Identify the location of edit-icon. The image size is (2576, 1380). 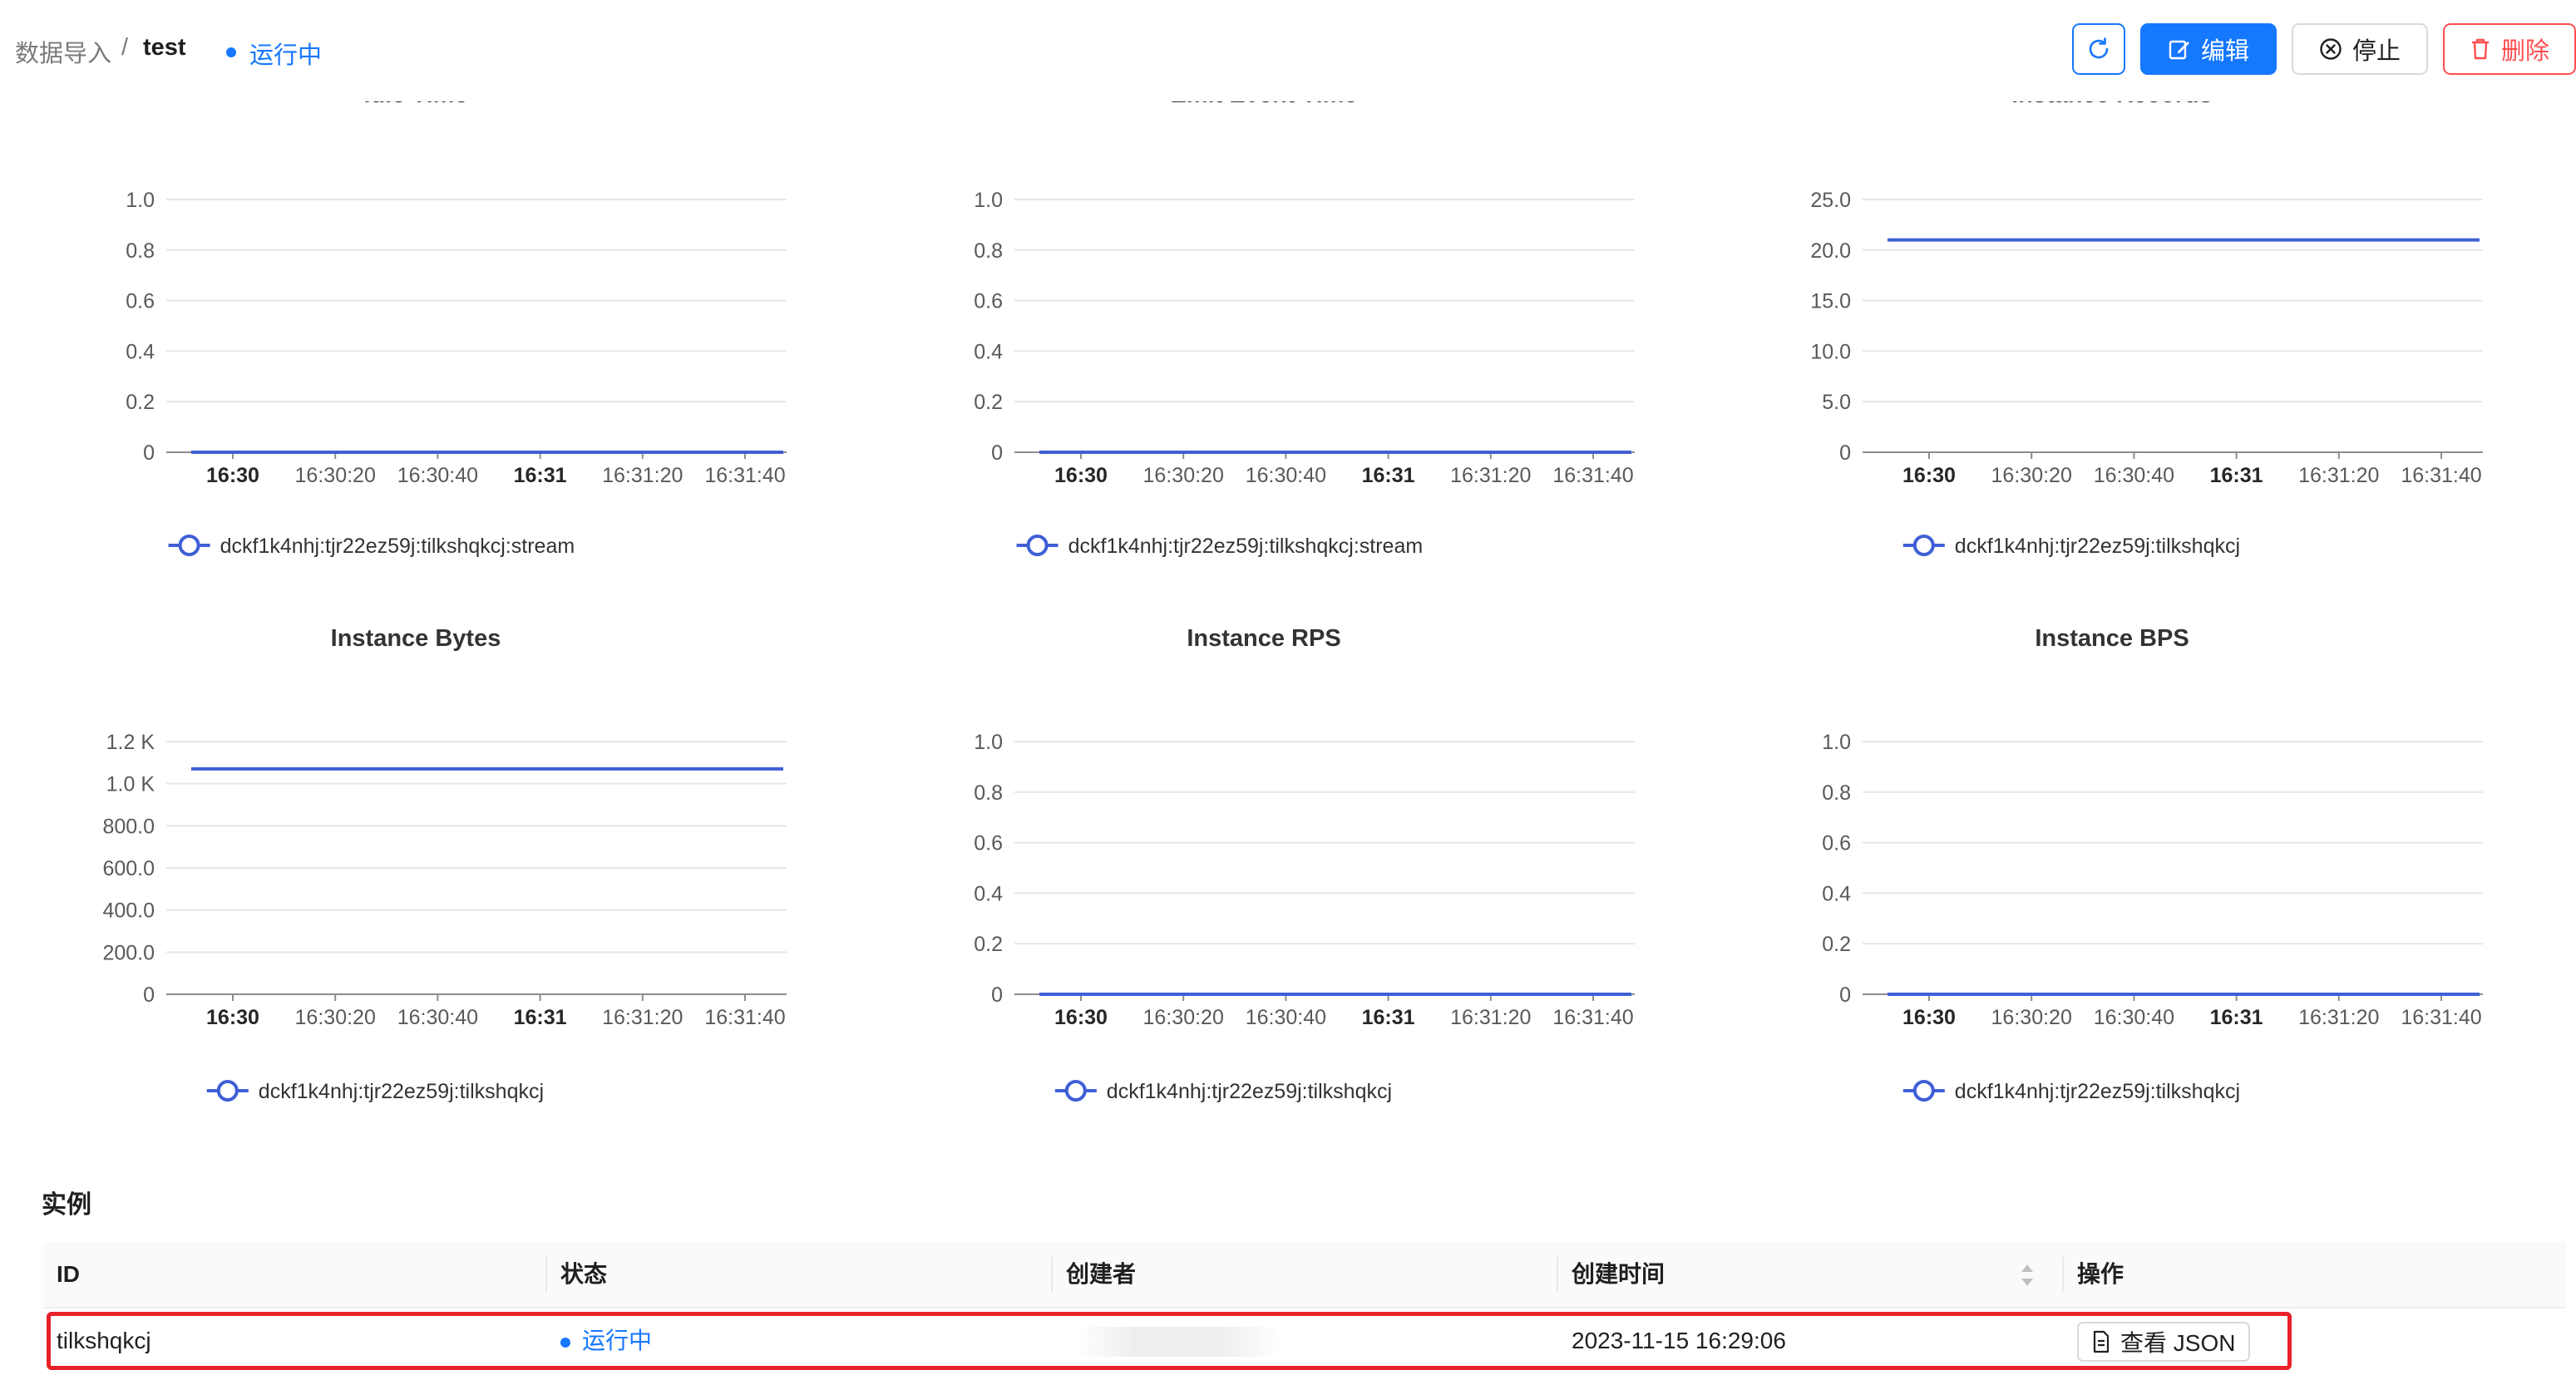
(2179, 50).